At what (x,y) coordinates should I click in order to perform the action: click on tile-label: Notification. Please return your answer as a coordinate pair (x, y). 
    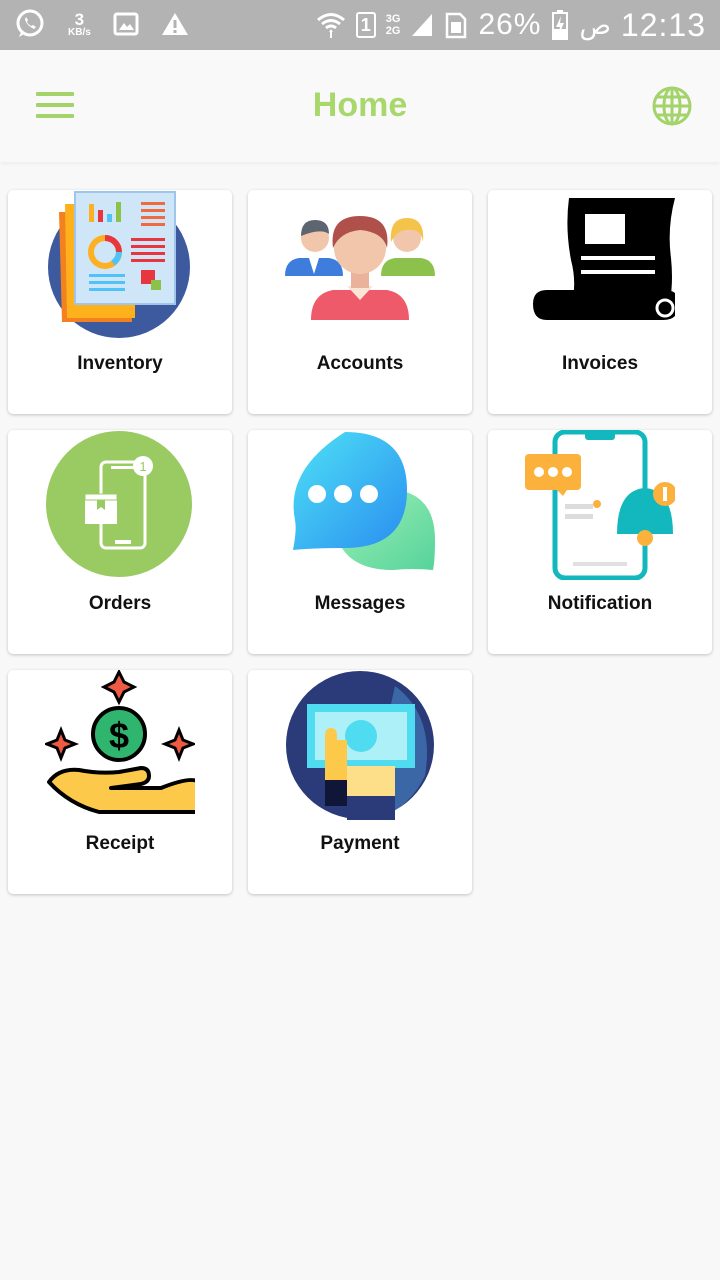
    Looking at the image, I should click on (600, 603).